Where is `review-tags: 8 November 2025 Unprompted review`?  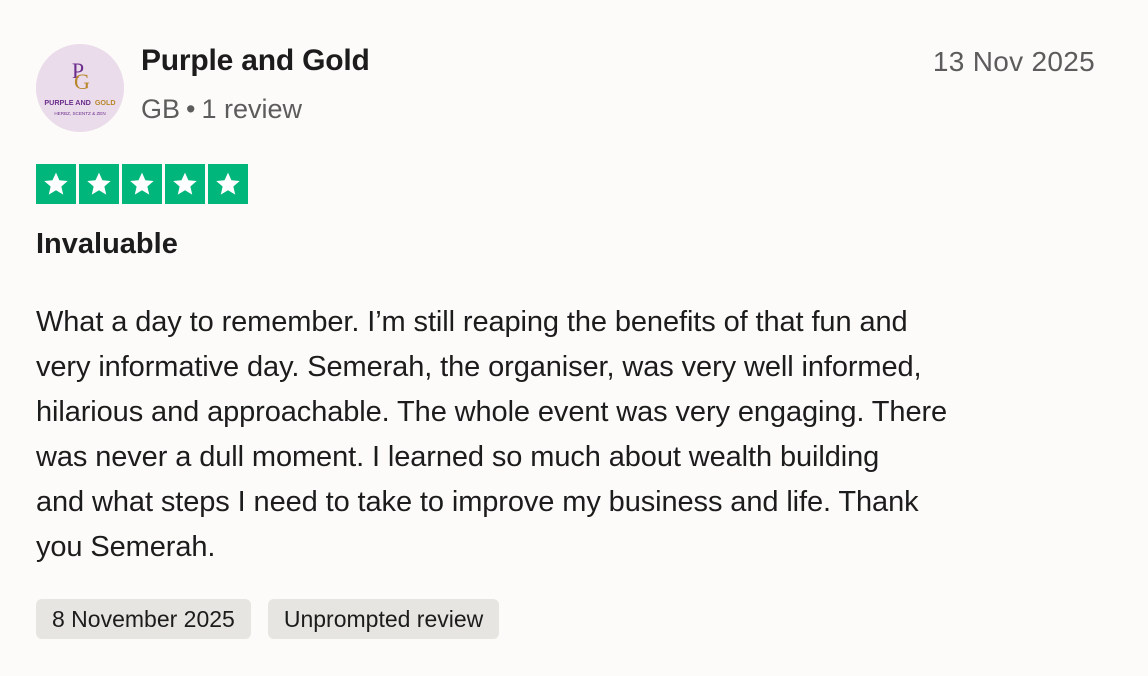 review-tags: 8 November 2025 Unprompted review is located at coordinates (268, 619).